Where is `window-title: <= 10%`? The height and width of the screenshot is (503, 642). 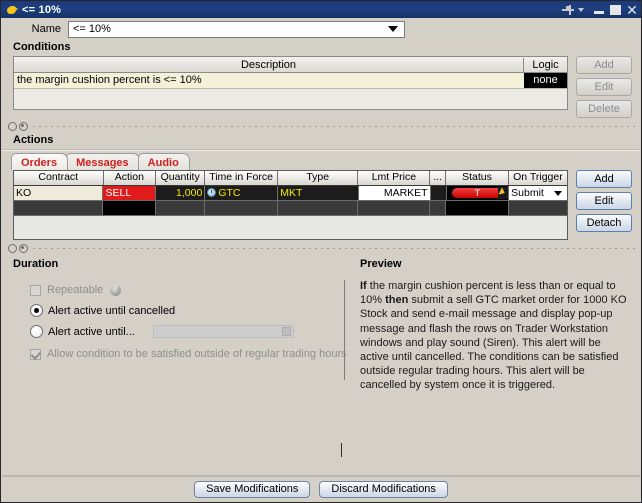
window-title: <= 10% is located at coordinates (42, 9).